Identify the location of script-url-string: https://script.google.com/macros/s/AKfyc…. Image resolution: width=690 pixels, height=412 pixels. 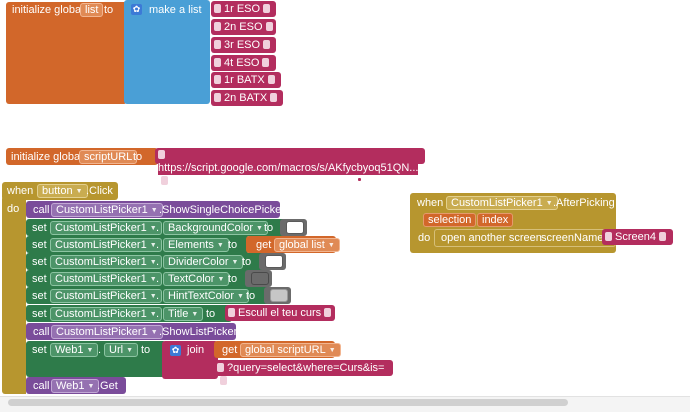
(290, 166).